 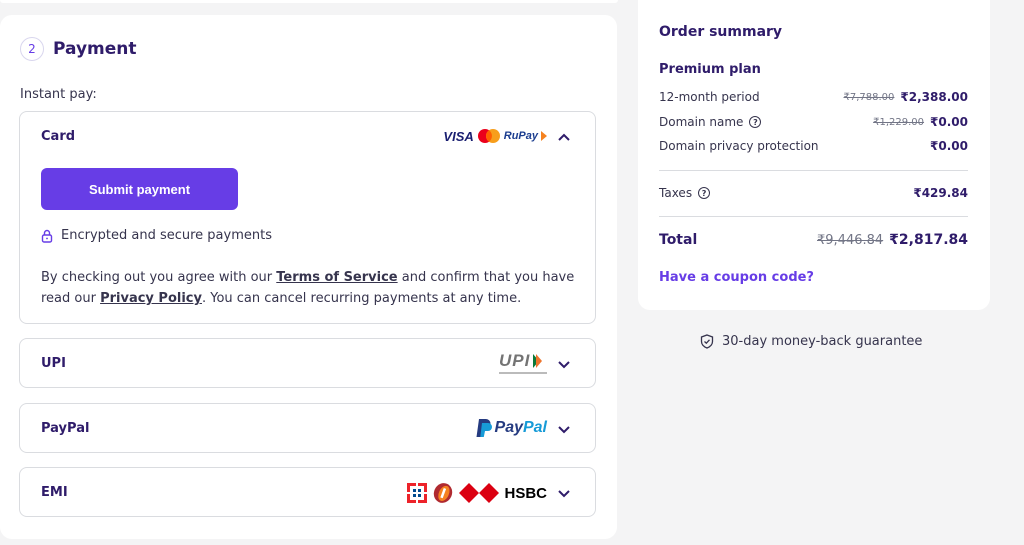 What do you see at coordinates (32, 49) in the screenshot?
I see `step-number: 2` at bounding box center [32, 49].